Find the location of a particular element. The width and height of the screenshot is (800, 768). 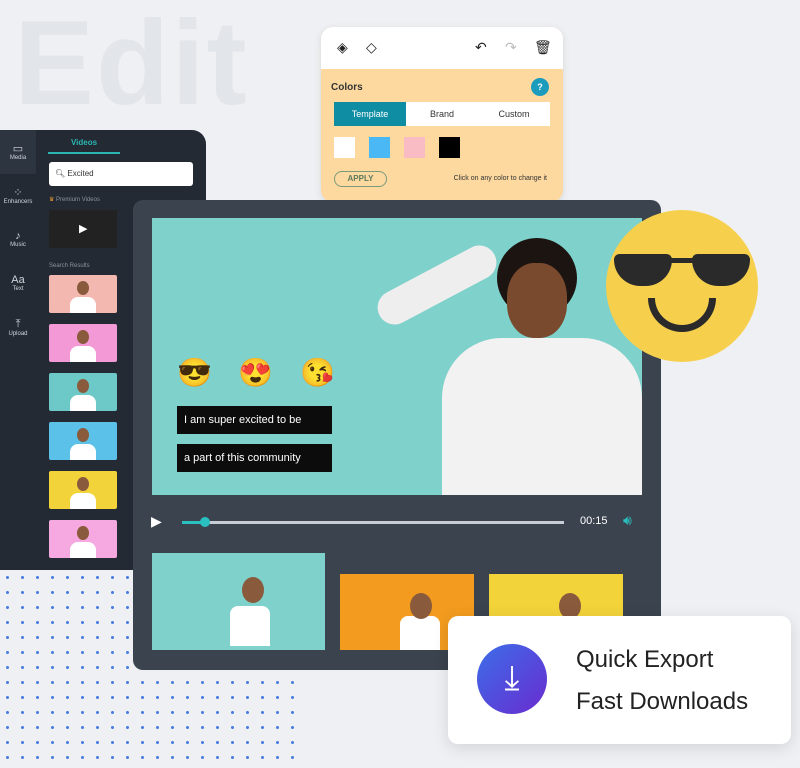

sunglasses-lens-right is located at coordinates (721, 270).